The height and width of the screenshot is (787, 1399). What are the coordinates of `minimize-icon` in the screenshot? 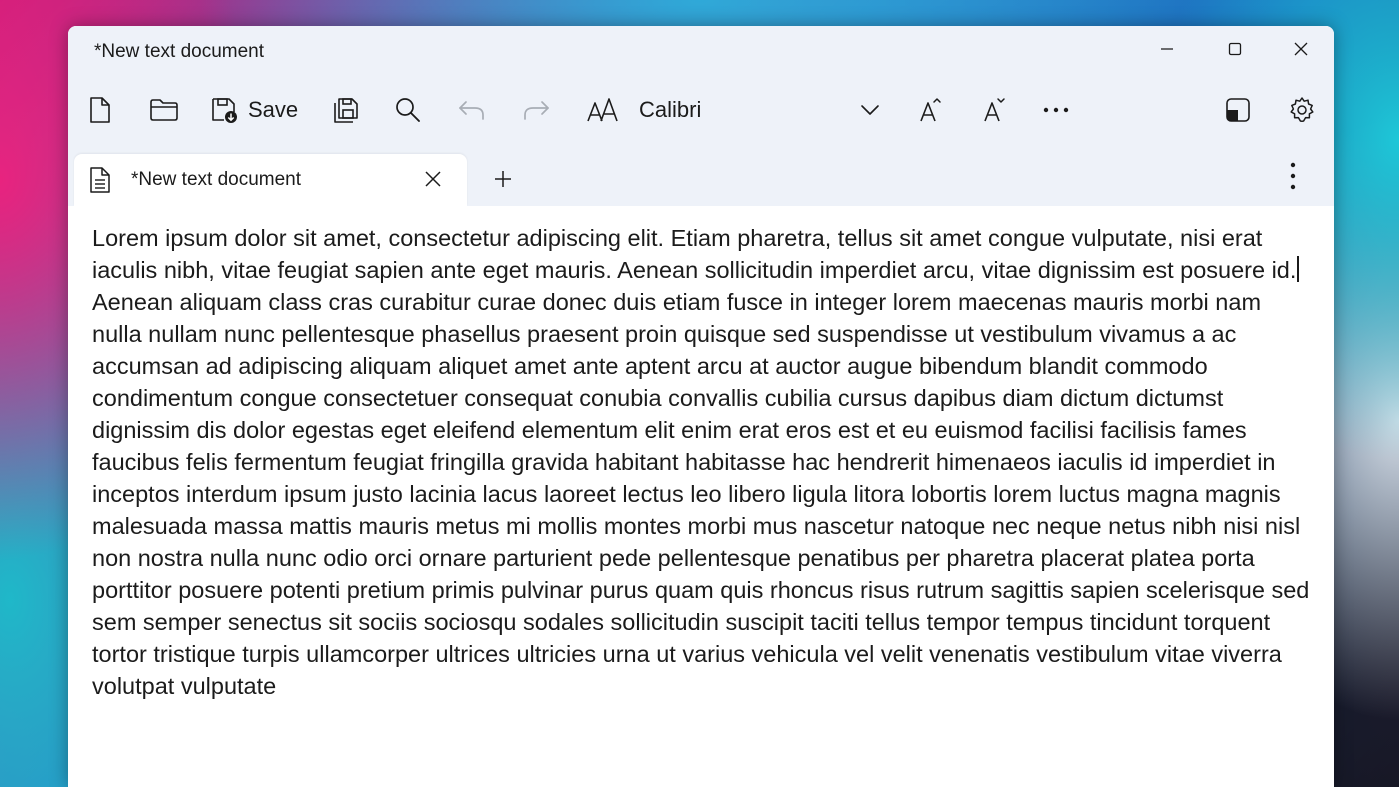 It's located at (1167, 49).